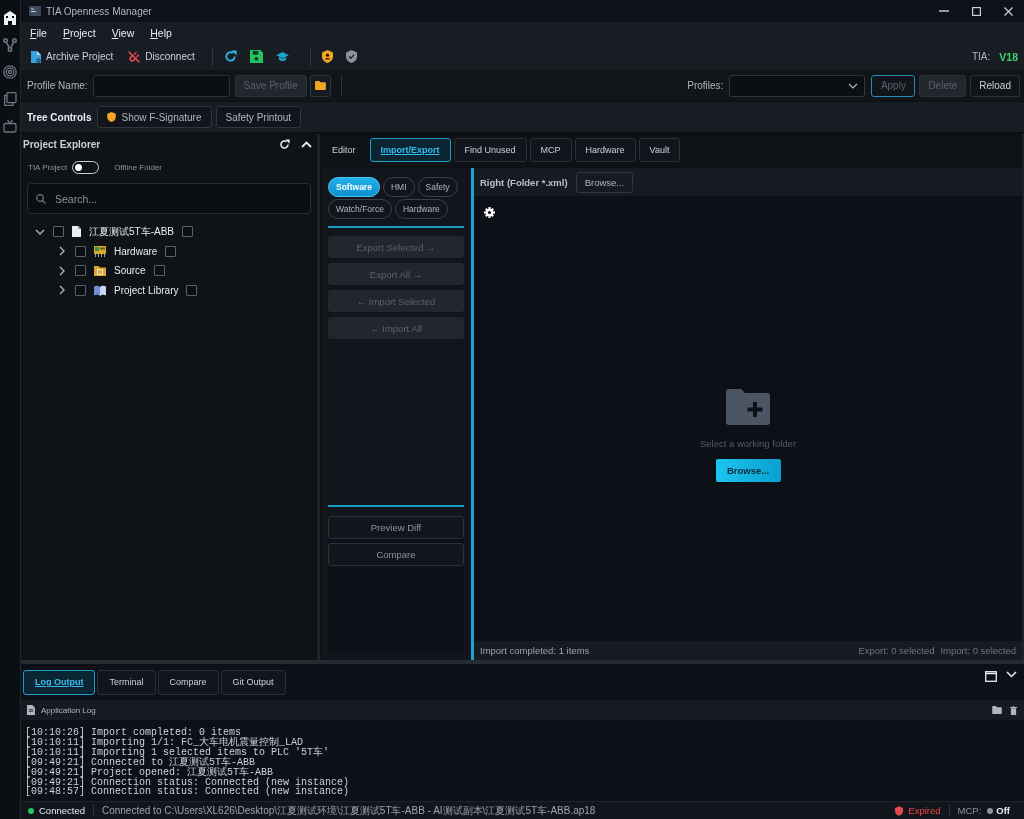  Describe the element at coordinates (130, 271) in the screenshot. I see `tree-item: Source` at that location.